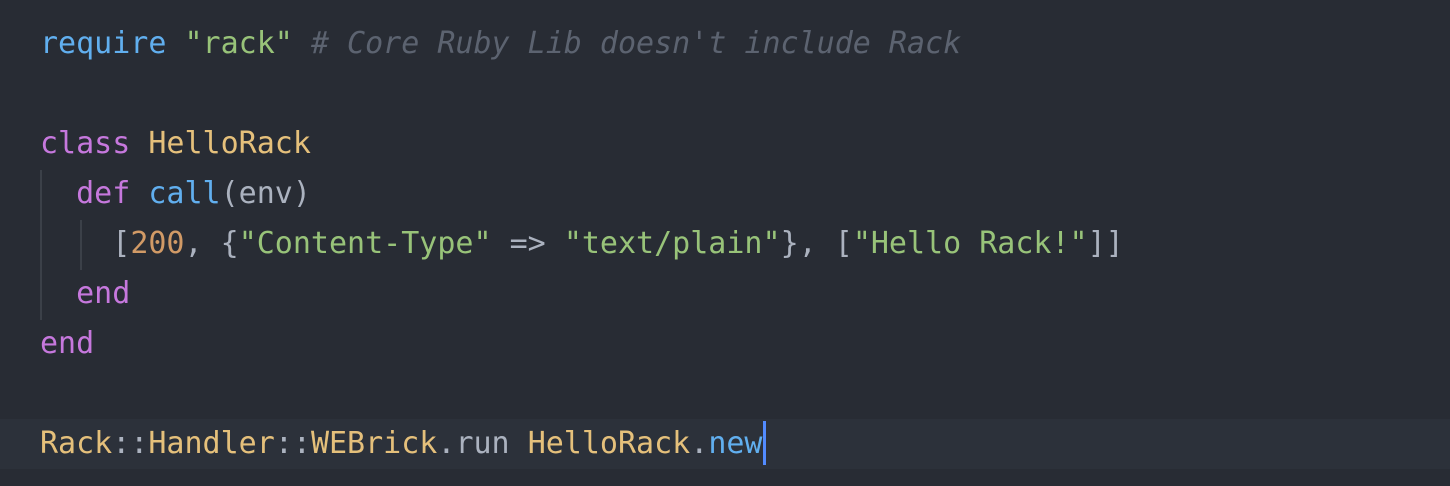 This screenshot has height=486, width=1450. I want to click on require-keyword: require, so click(103, 43).